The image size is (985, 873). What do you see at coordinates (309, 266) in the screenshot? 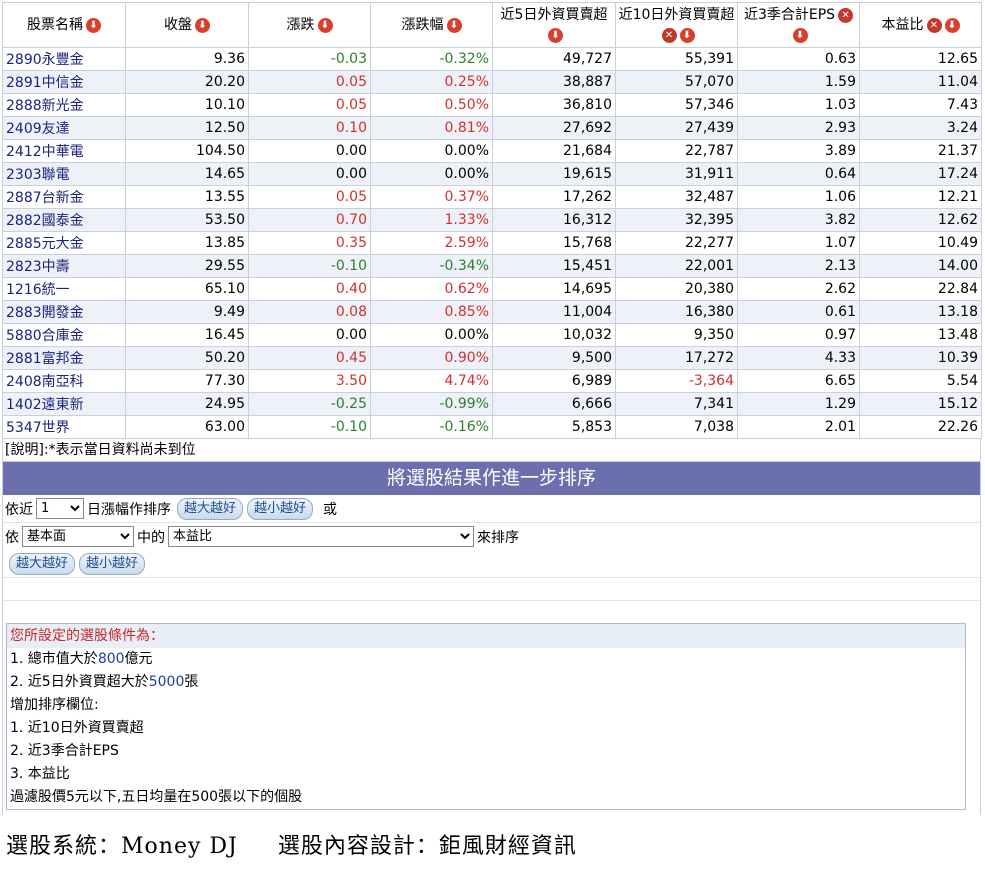
I see `cell-chg: -0.10` at bounding box center [309, 266].